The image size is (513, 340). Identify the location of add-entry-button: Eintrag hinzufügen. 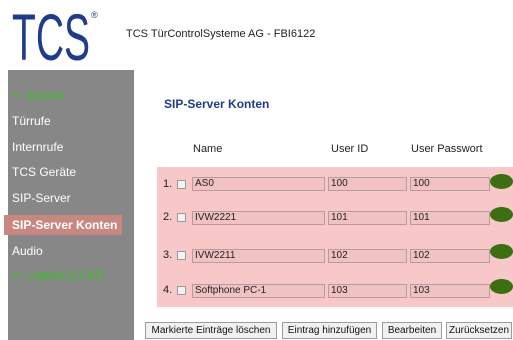
(329, 330).